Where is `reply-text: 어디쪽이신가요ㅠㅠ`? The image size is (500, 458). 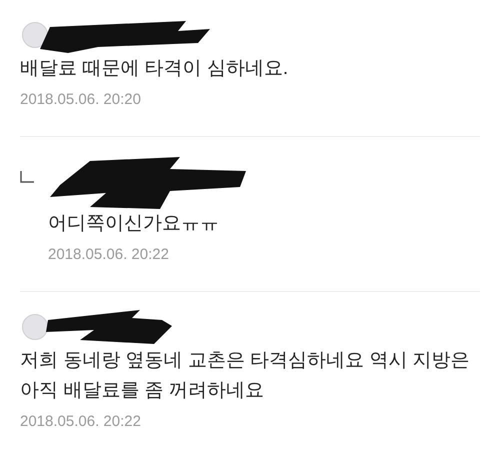
reply-text: 어디쪽이신가요ㅠㅠ is located at coordinates (134, 224).